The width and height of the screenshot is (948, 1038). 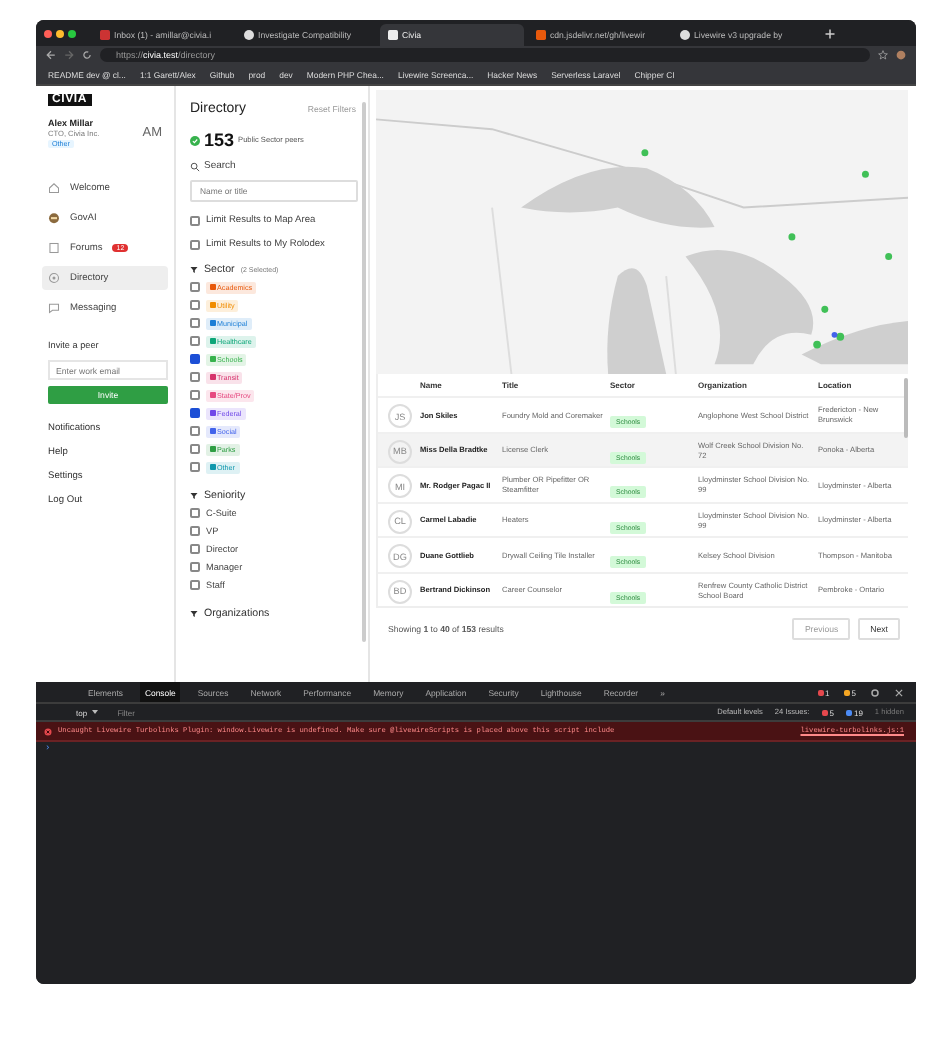 What do you see at coordinates (195, 166) in the screenshot?
I see `search-icon` at bounding box center [195, 166].